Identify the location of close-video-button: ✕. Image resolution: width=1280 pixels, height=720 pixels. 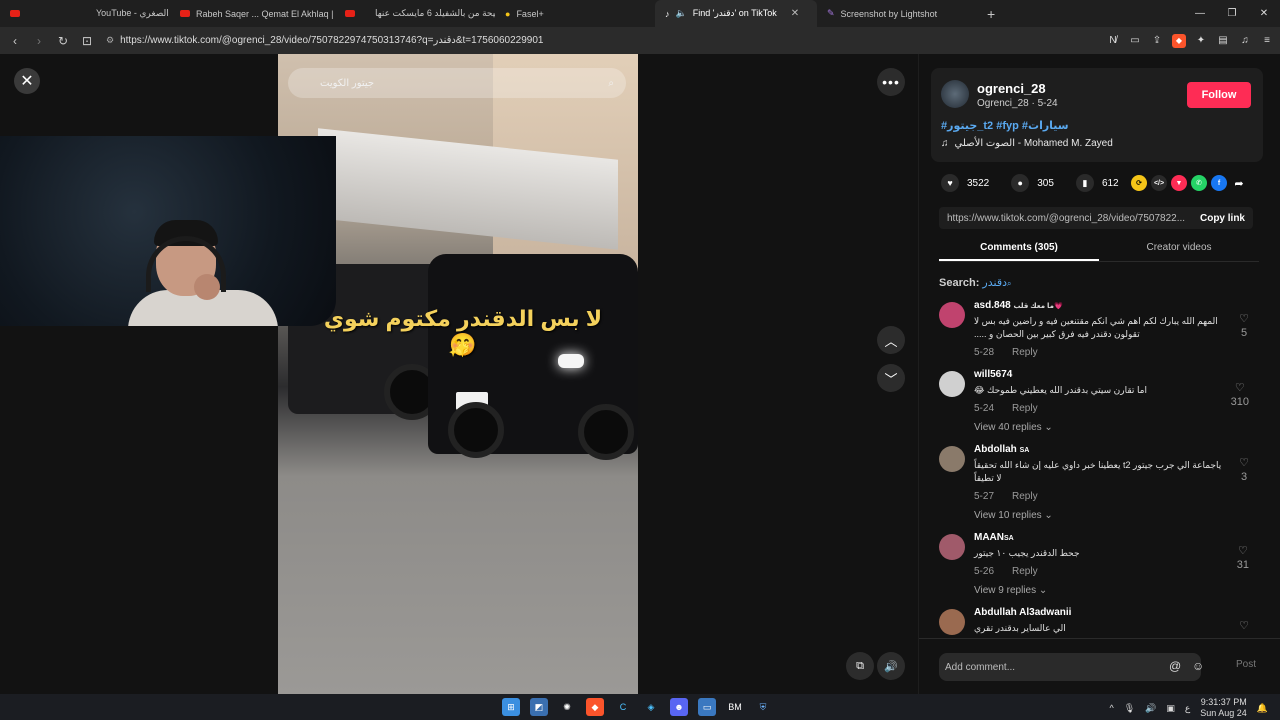
(27, 81).